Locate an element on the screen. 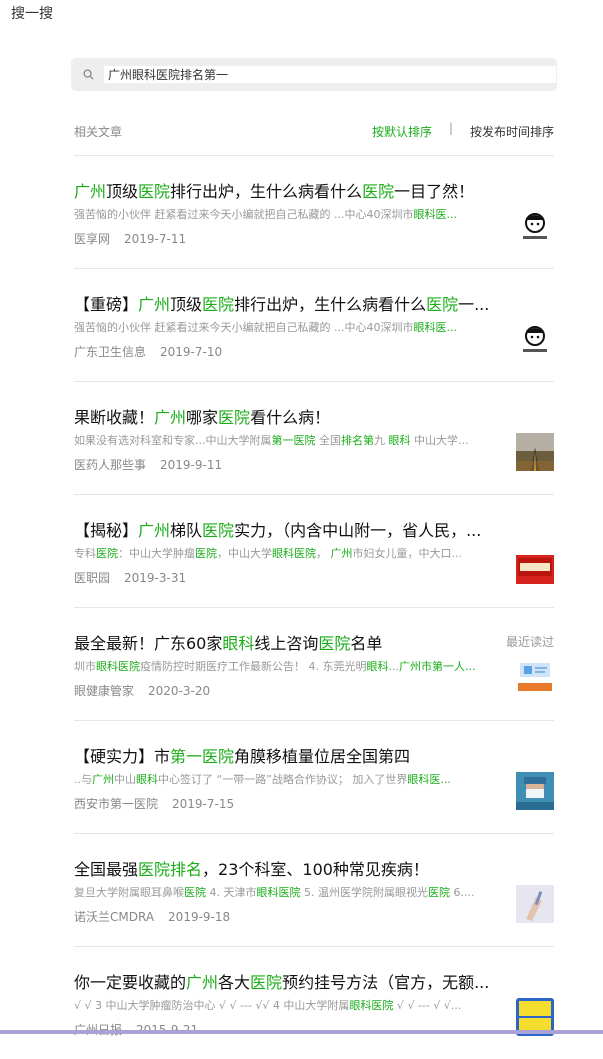  result-date: 2019-3-31 is located at coordinates (155, 578).